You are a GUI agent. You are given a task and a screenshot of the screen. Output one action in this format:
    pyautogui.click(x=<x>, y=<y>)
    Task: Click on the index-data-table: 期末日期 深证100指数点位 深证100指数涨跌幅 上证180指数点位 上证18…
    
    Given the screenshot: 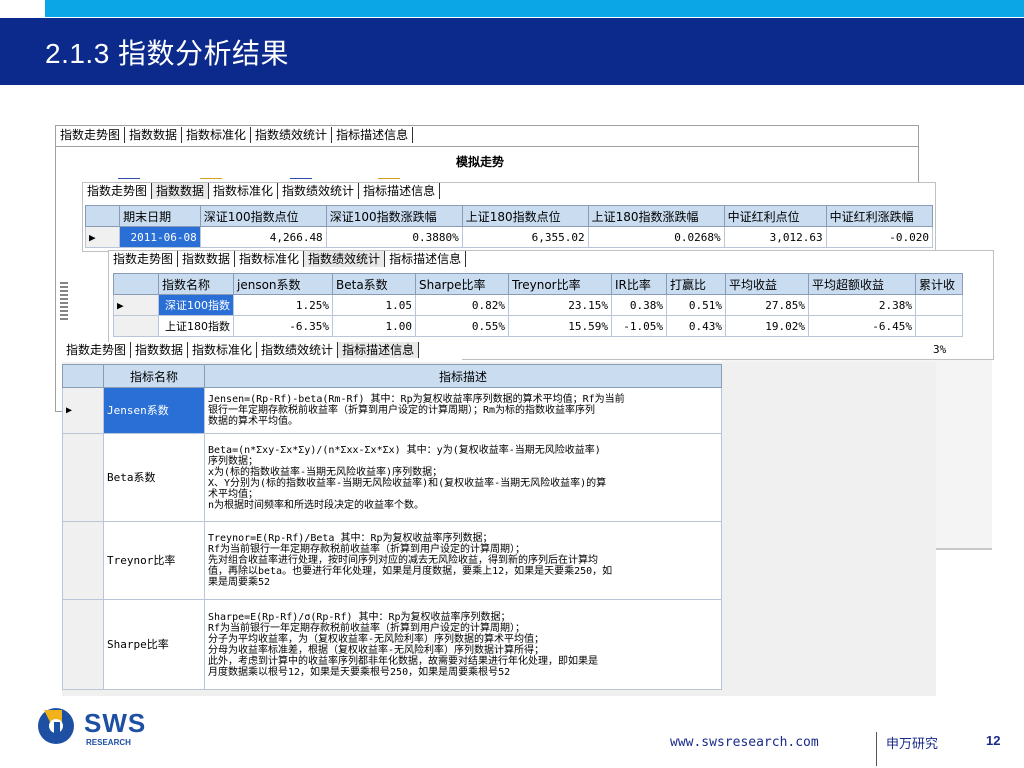 What is the action you would take?
    pyautogui.click(x=509, y=226)
    